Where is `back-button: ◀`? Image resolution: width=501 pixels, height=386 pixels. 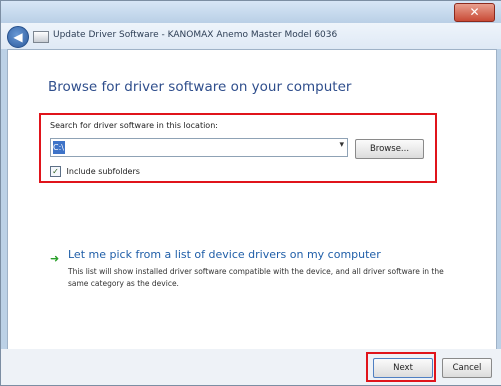
back-button: ◀ is located at coordinates (18, 37).